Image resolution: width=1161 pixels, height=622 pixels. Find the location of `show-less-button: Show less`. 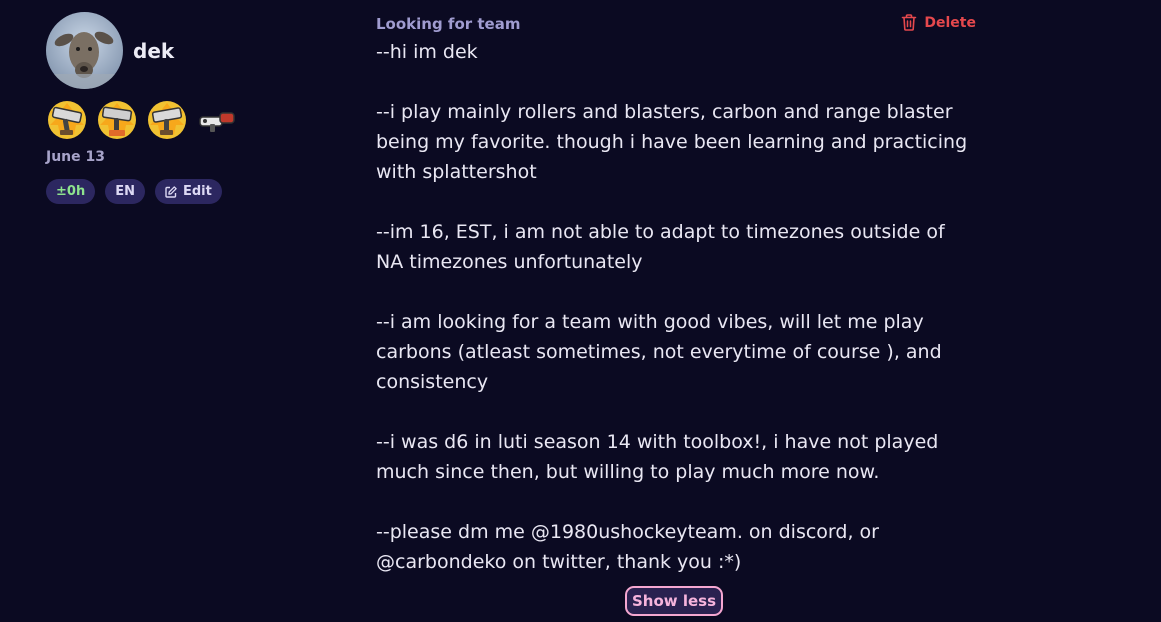

show-less-button: Show less is located at coordinates (674, 601).